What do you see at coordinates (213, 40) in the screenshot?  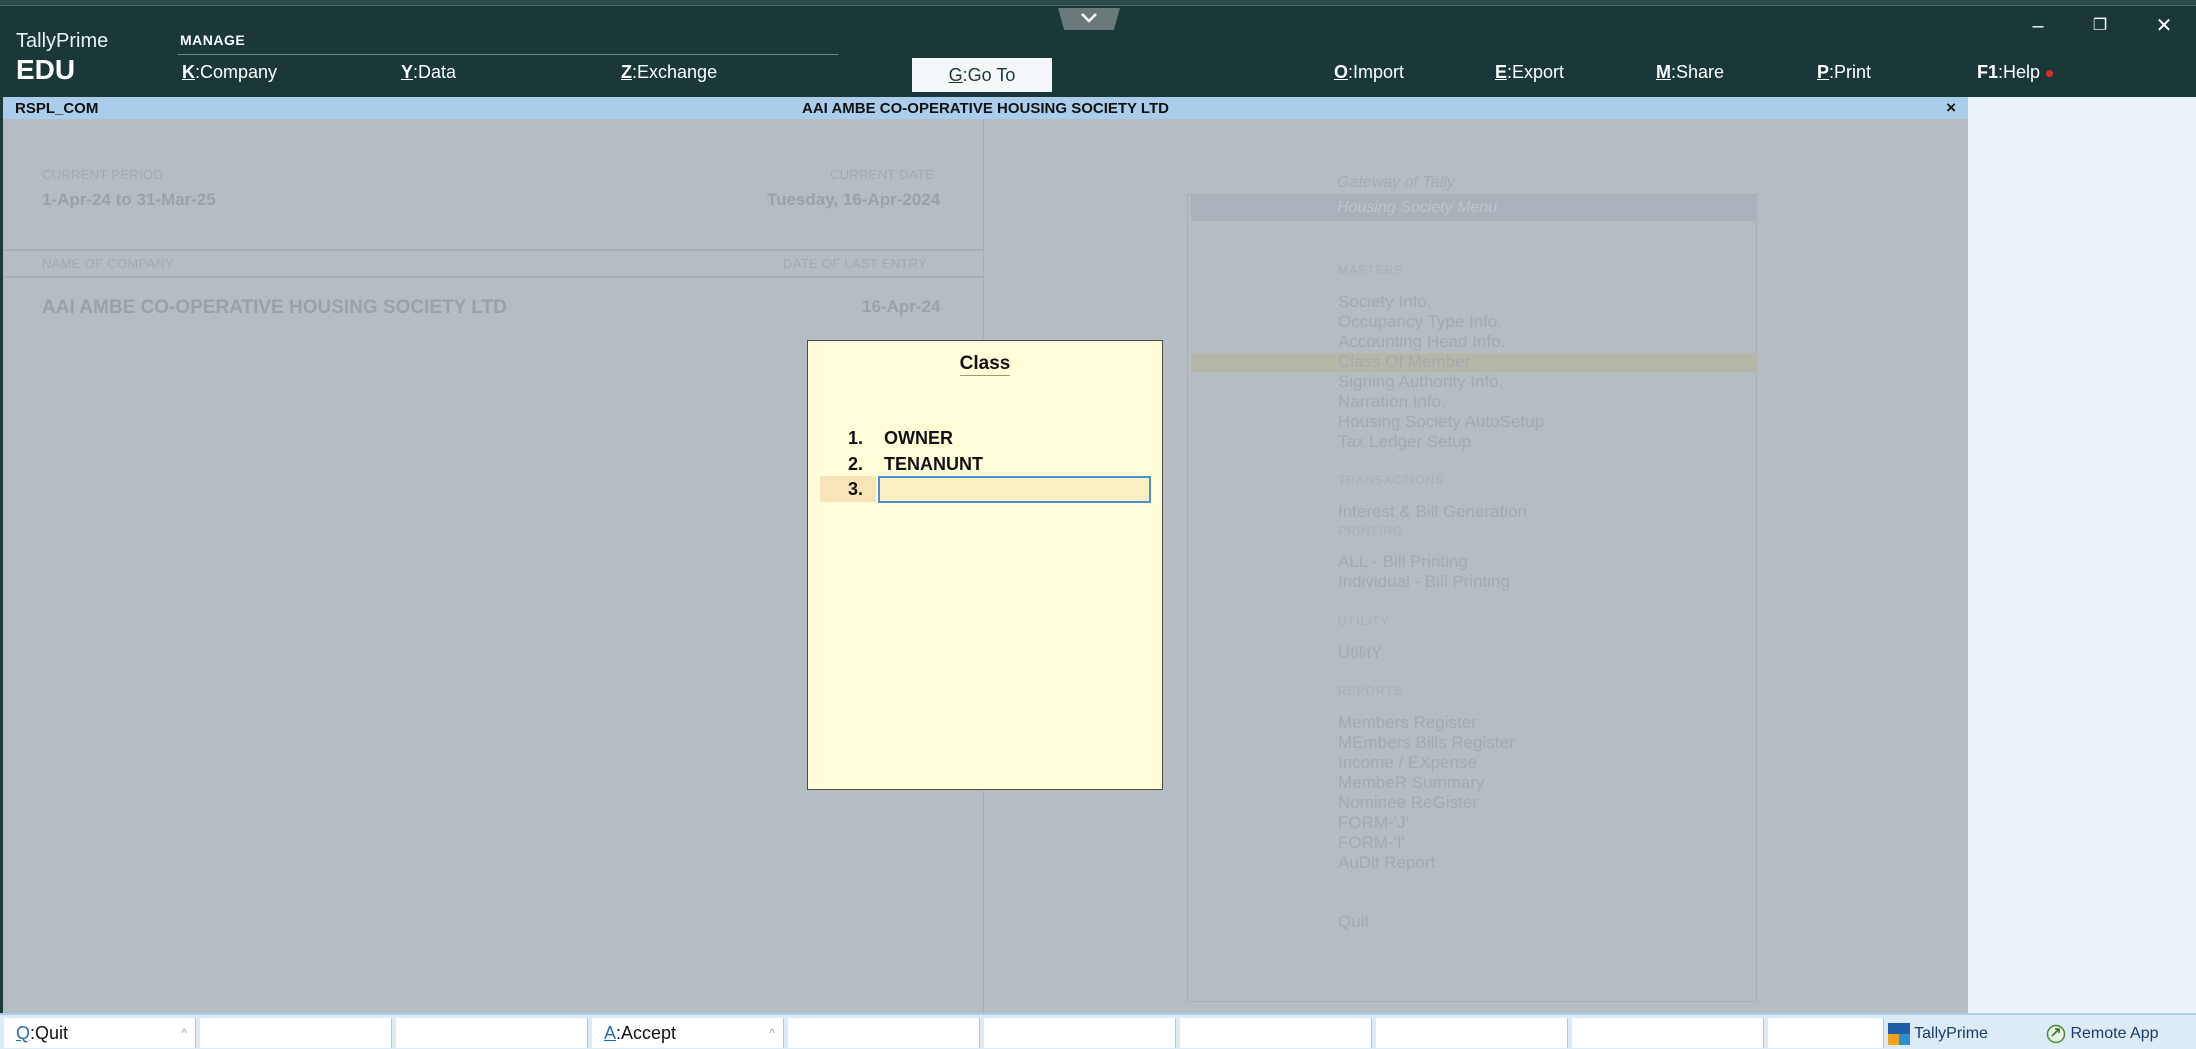 I see `manage-label: MANAGE` at bounding box center [213, 40].